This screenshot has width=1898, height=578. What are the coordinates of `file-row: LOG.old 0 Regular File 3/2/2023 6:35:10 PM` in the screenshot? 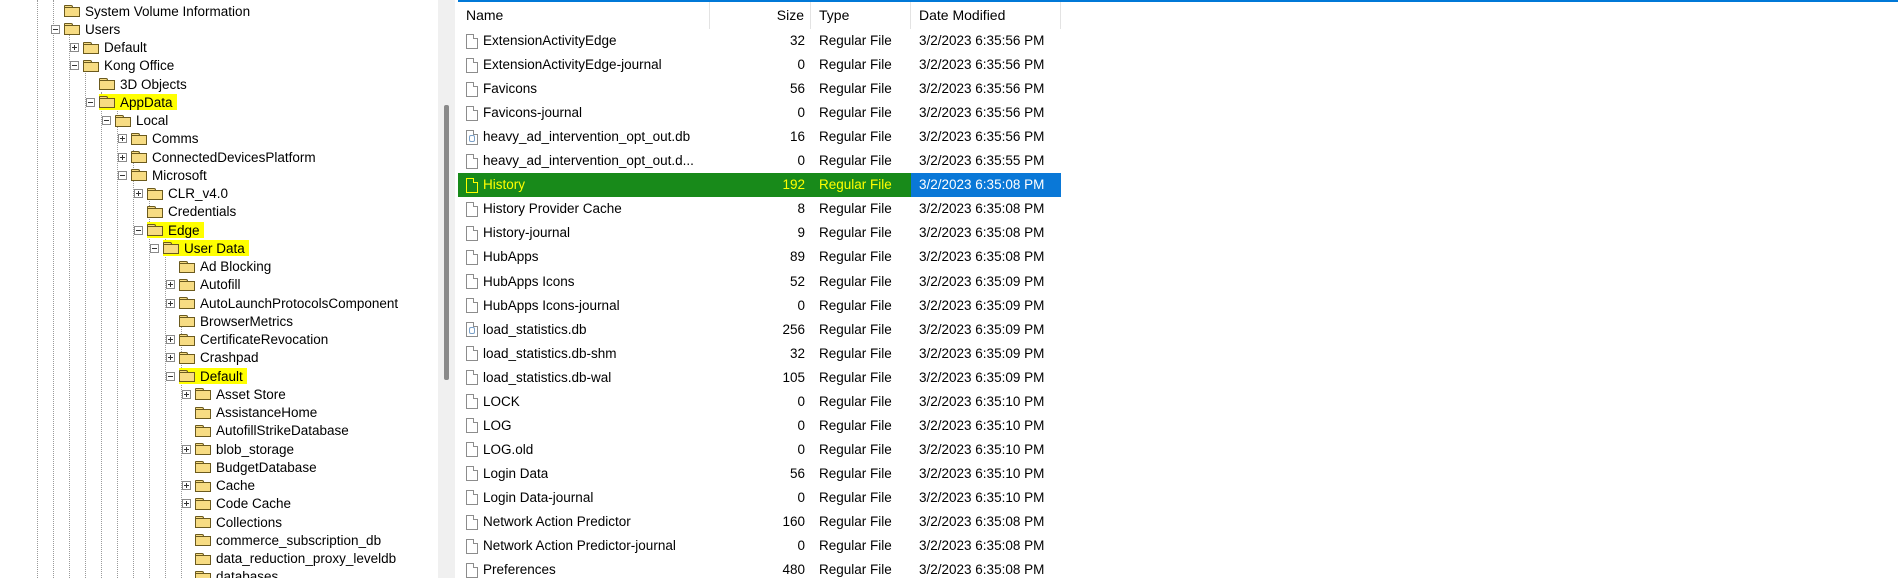 It's located at (759, 450).